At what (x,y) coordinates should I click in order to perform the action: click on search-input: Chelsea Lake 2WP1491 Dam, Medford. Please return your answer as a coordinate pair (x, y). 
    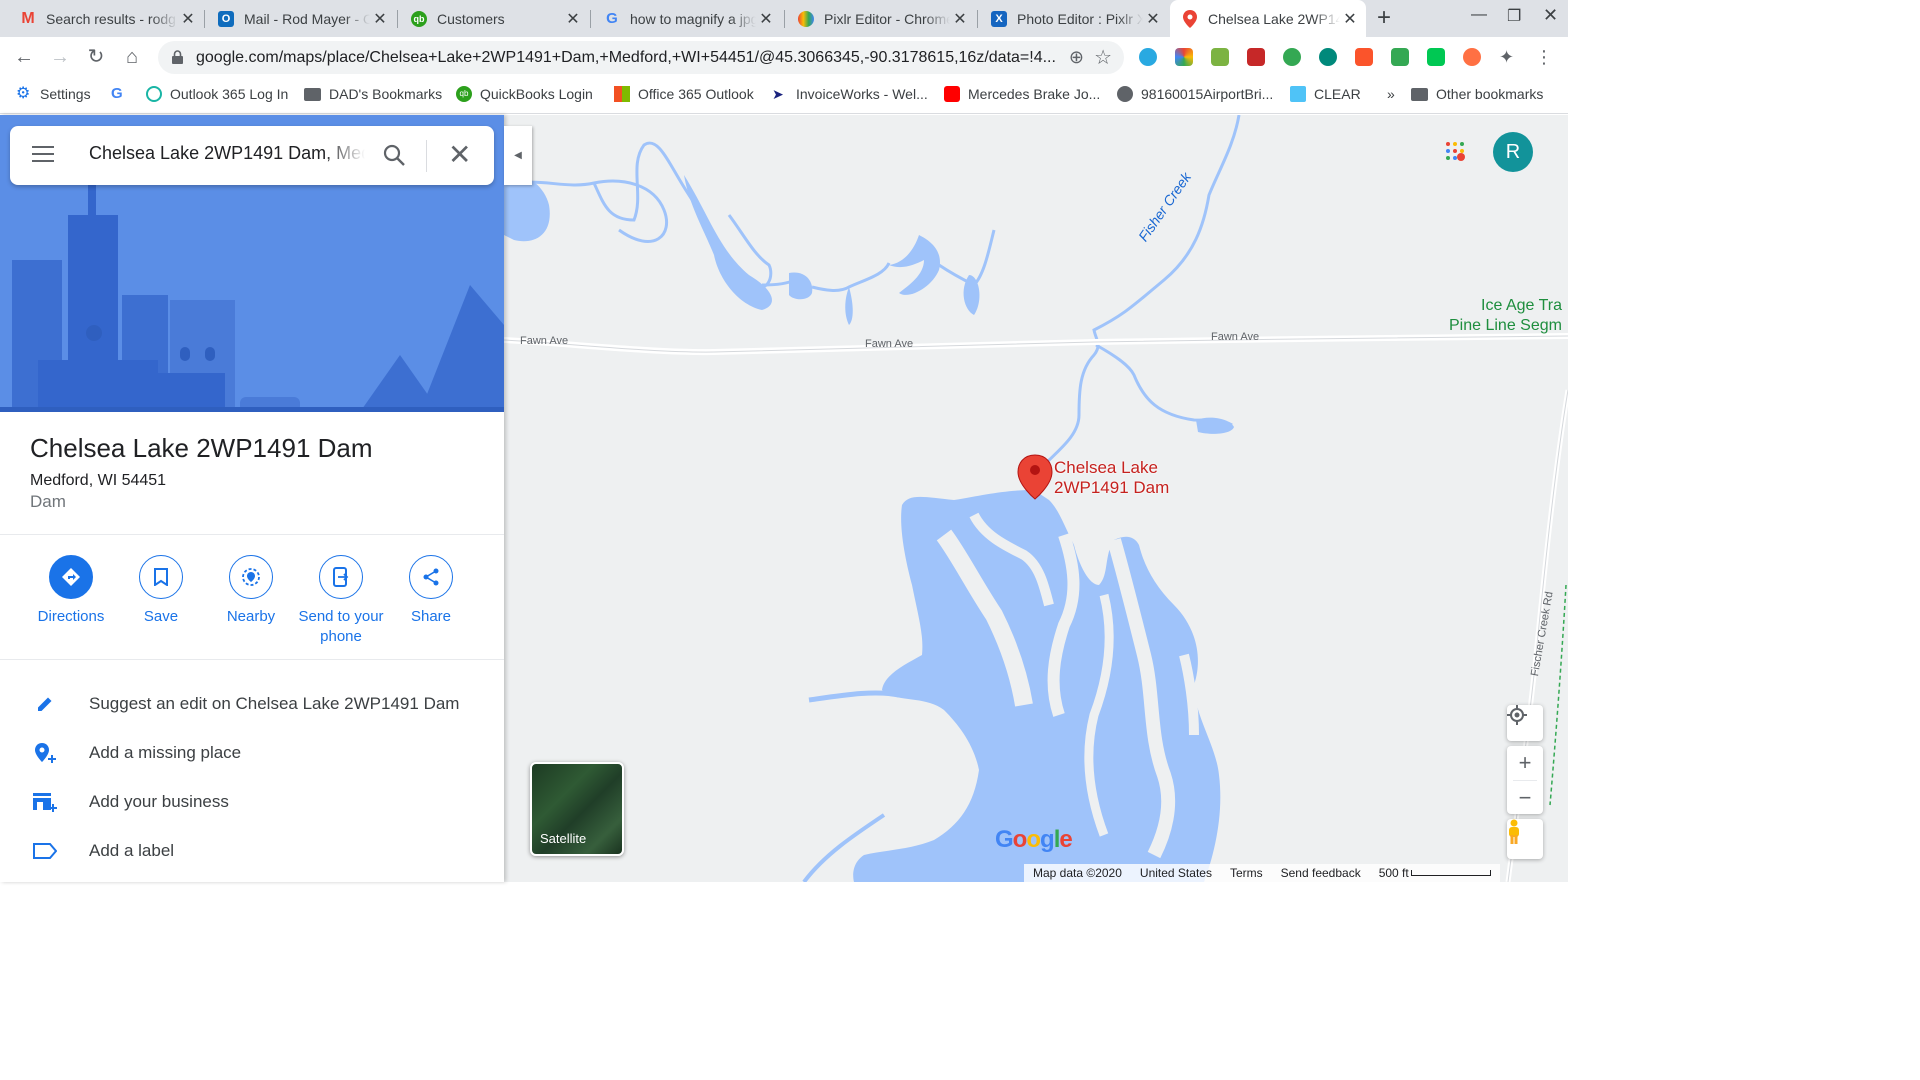
    Looking at the image, I should click on (227, 153).